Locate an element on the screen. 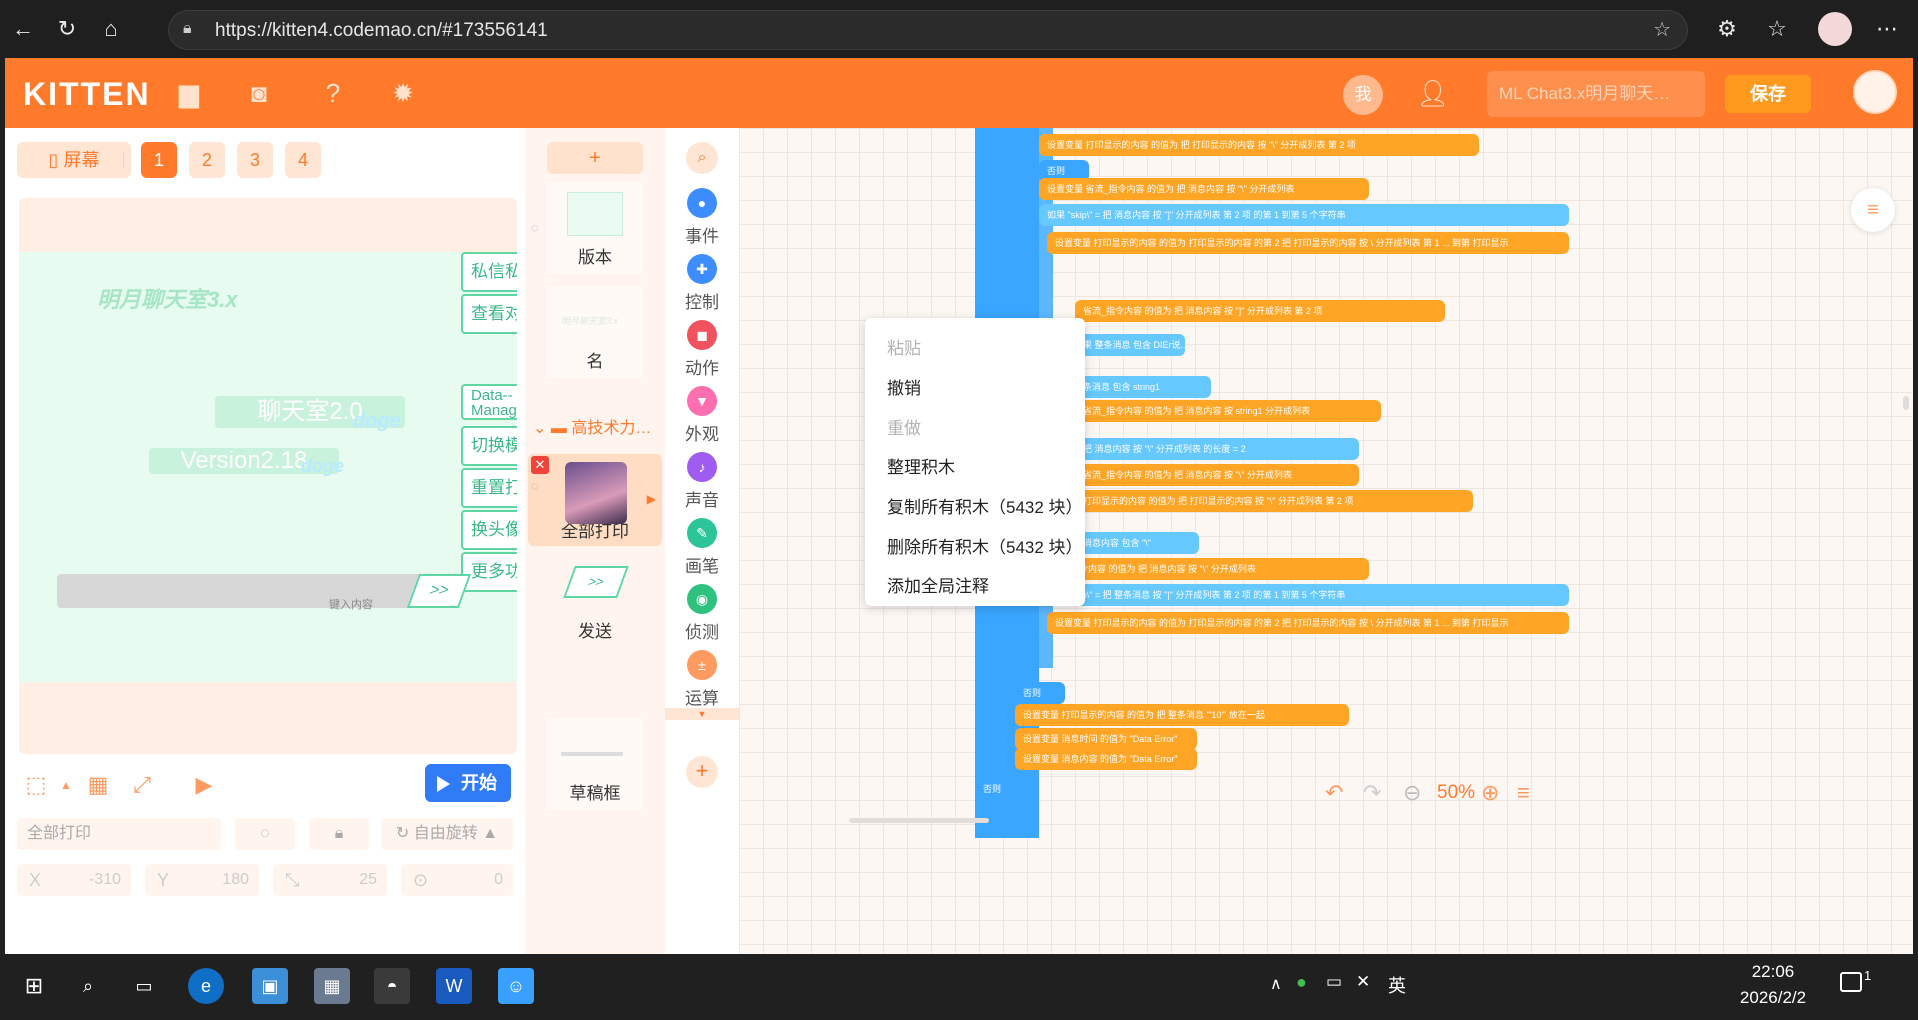  menu-item-clean-up: 整理积木 is located at coordinates (921, 465).